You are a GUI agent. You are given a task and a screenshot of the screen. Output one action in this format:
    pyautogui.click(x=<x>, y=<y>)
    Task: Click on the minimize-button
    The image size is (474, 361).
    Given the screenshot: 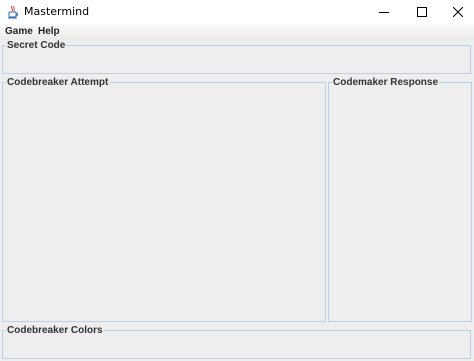 What is the action you would take?
    pyautogui.click(x=384, y=12)
    